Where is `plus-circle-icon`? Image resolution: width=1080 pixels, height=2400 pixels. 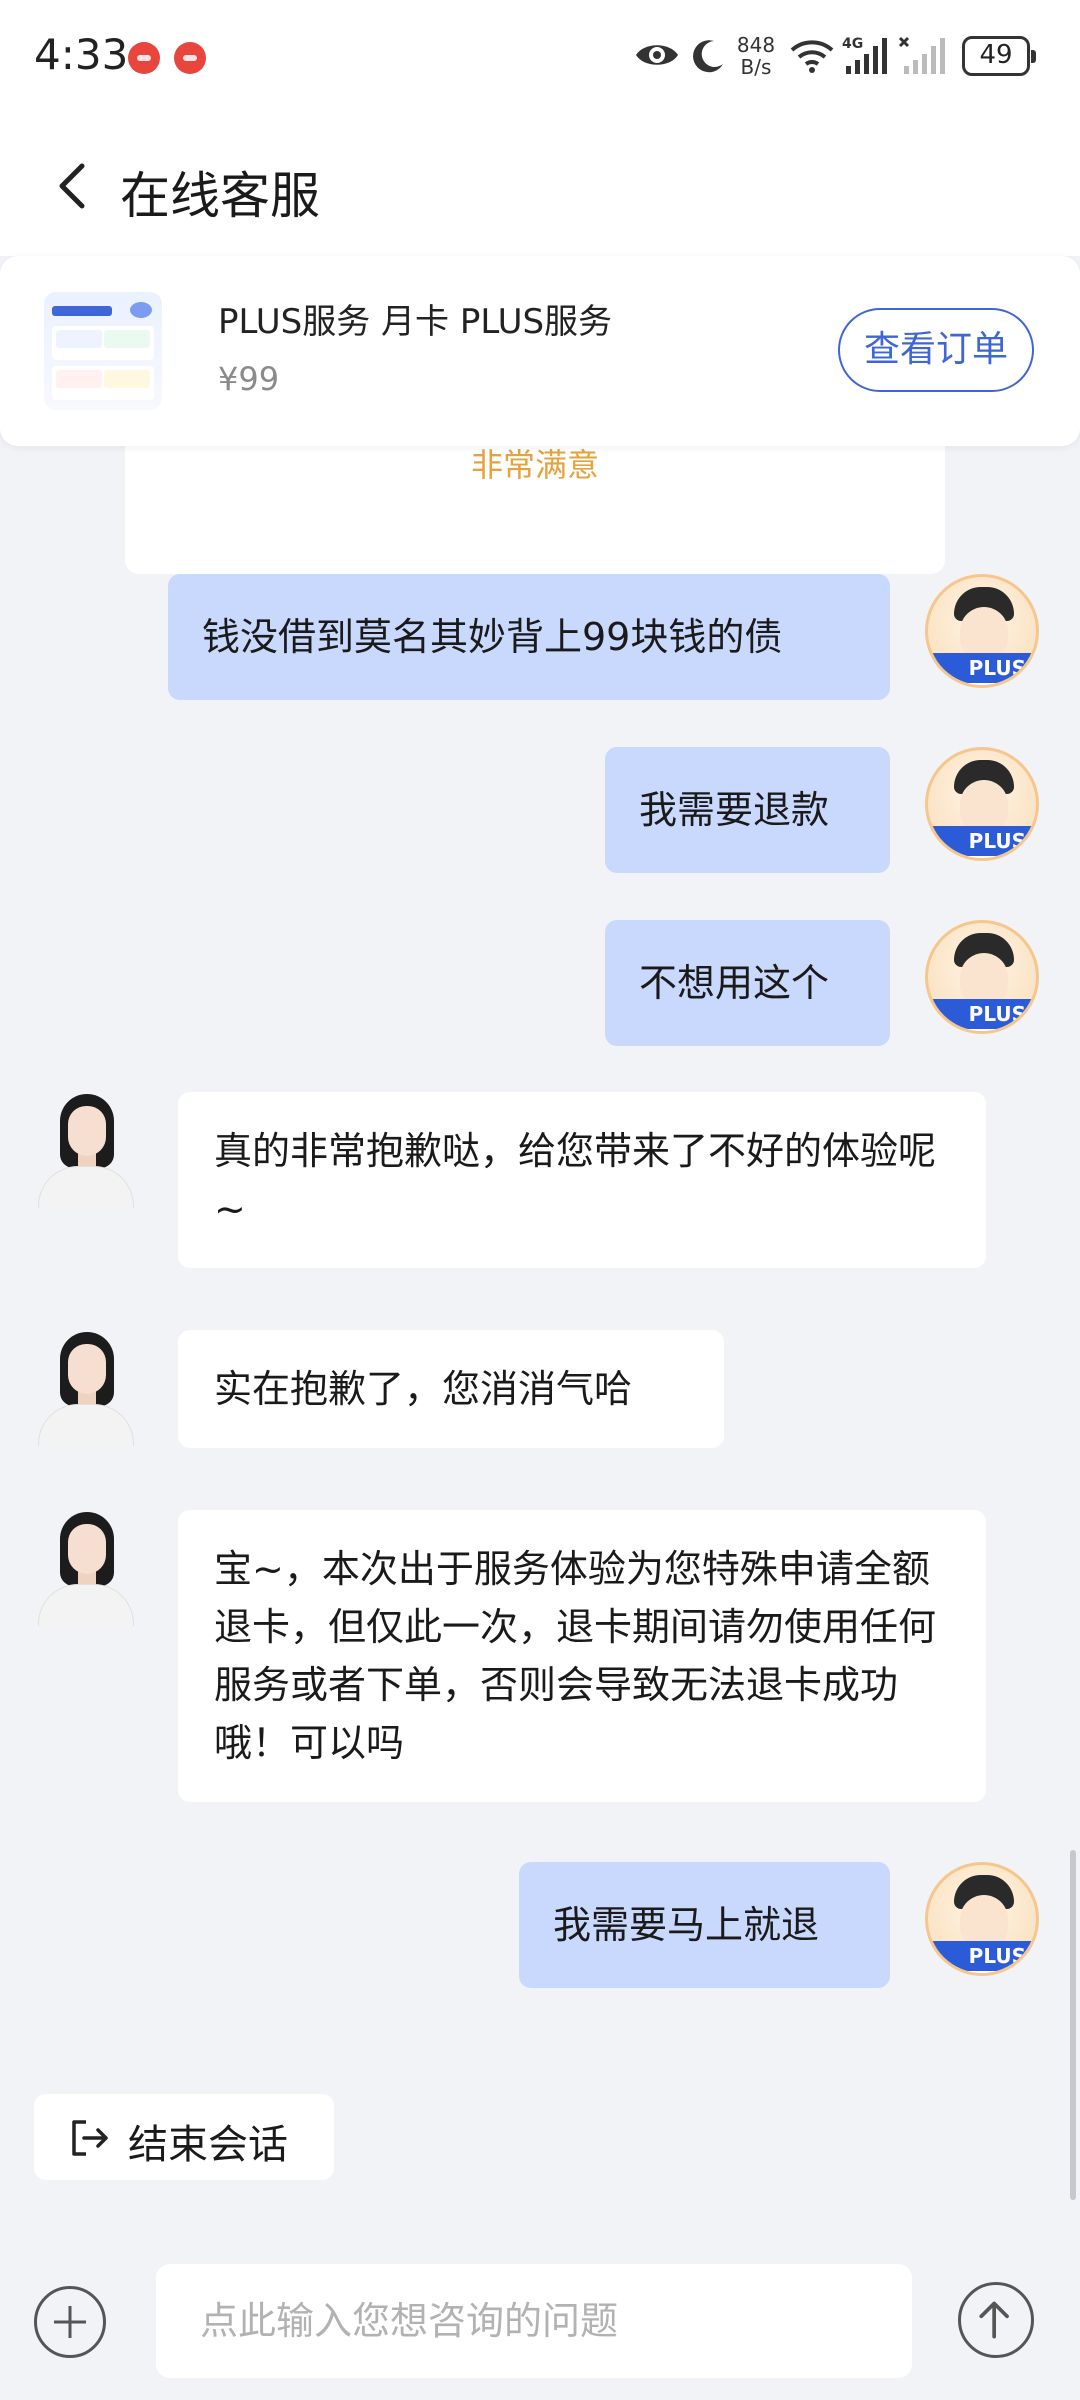
plus-circle-icon is located at coordinates (70, 2322).